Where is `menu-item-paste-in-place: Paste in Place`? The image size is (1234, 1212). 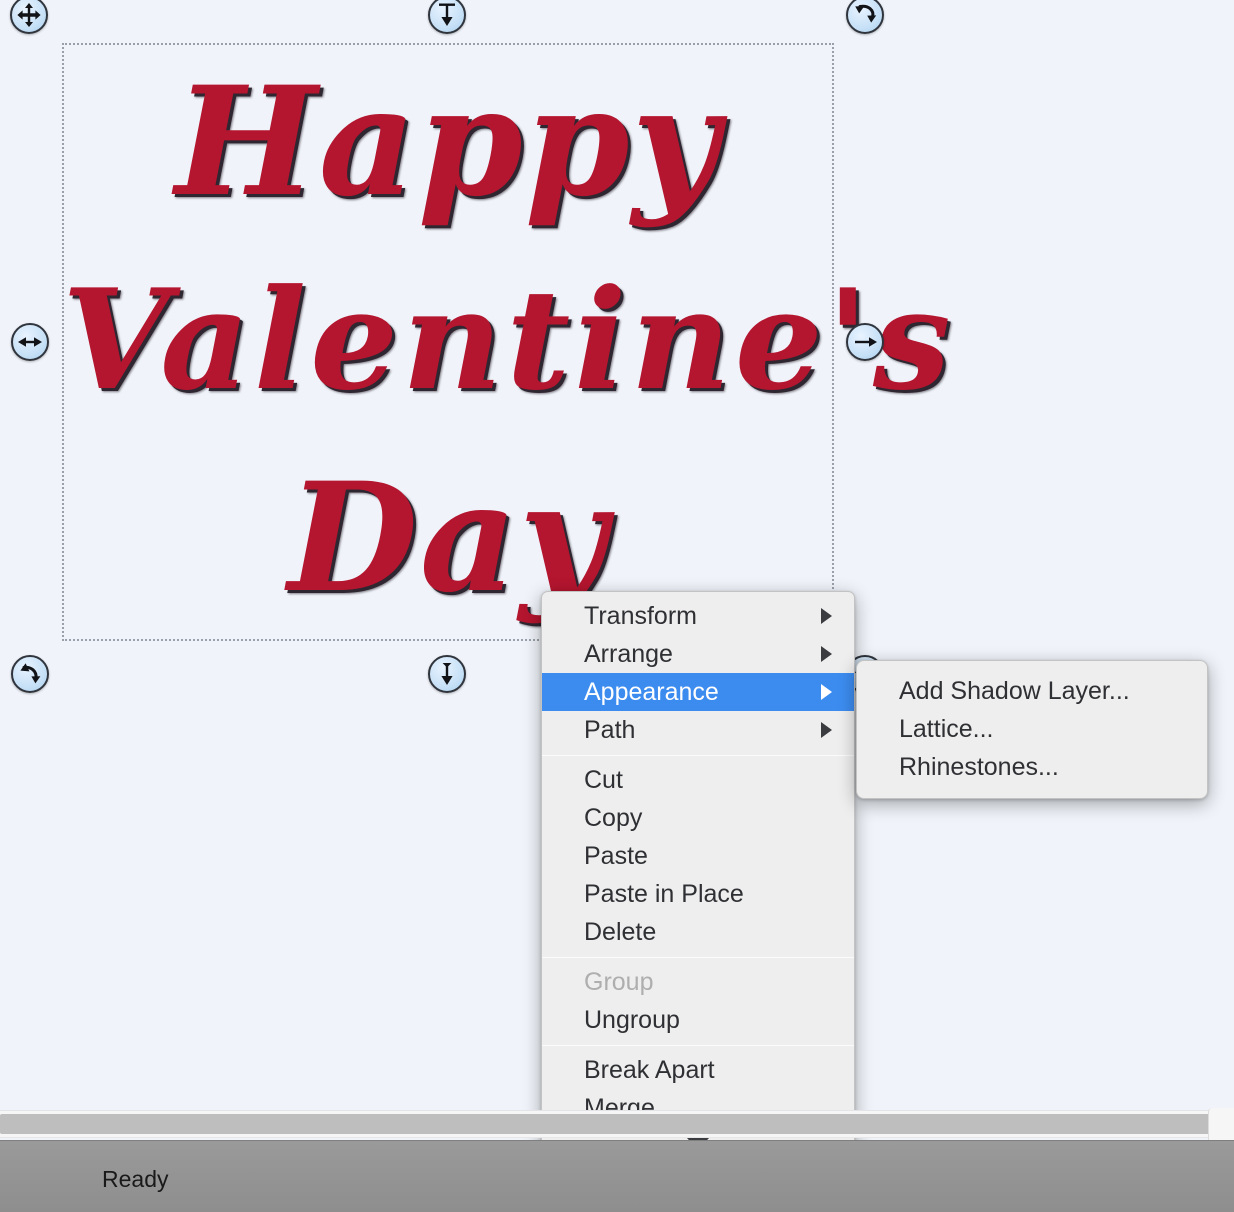 menu-item-paste-in-place: Paste in Place is located at coordinates (698, 894).